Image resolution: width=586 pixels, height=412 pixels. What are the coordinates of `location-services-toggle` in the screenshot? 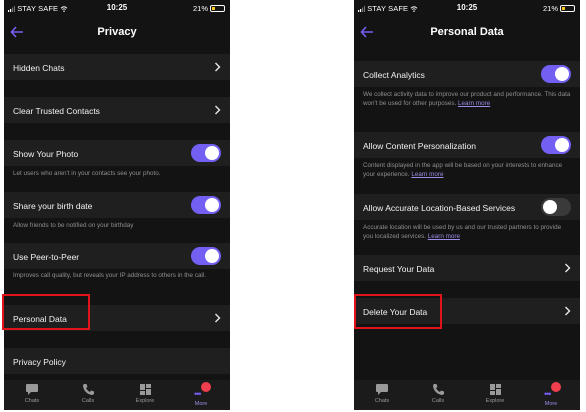 It's located at (556, 207).